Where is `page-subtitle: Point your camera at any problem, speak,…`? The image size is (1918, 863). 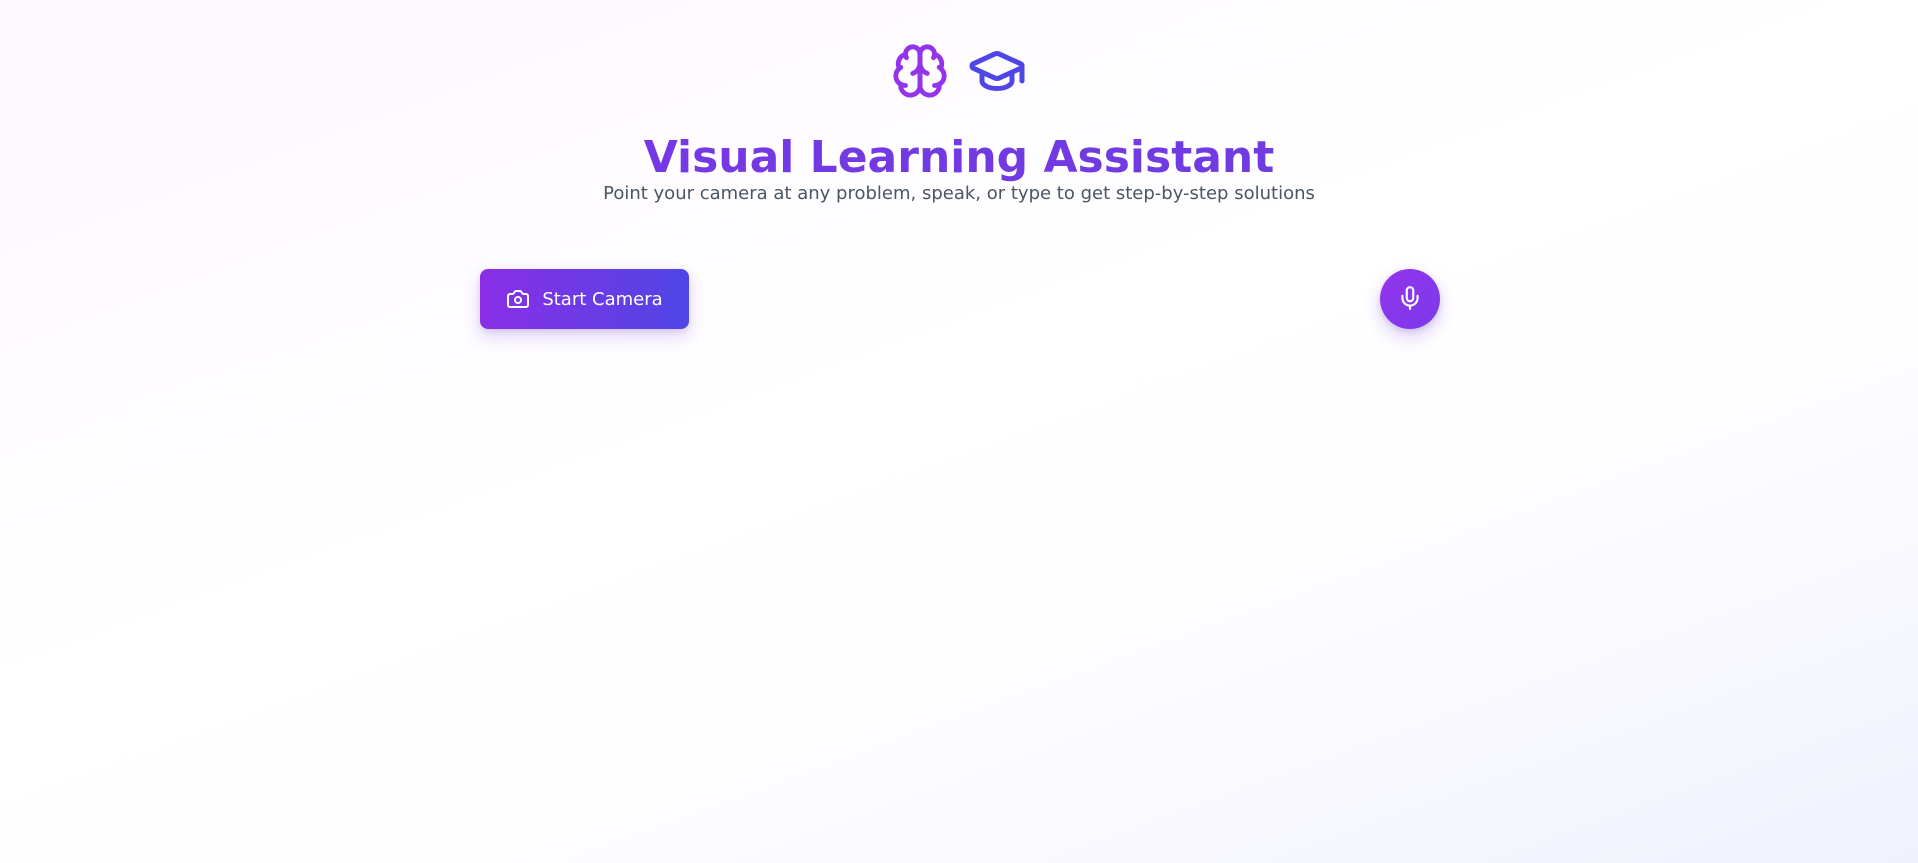 page-subtitle: Point your camera at any problem, speak,… is located at coordinates (959, 193).